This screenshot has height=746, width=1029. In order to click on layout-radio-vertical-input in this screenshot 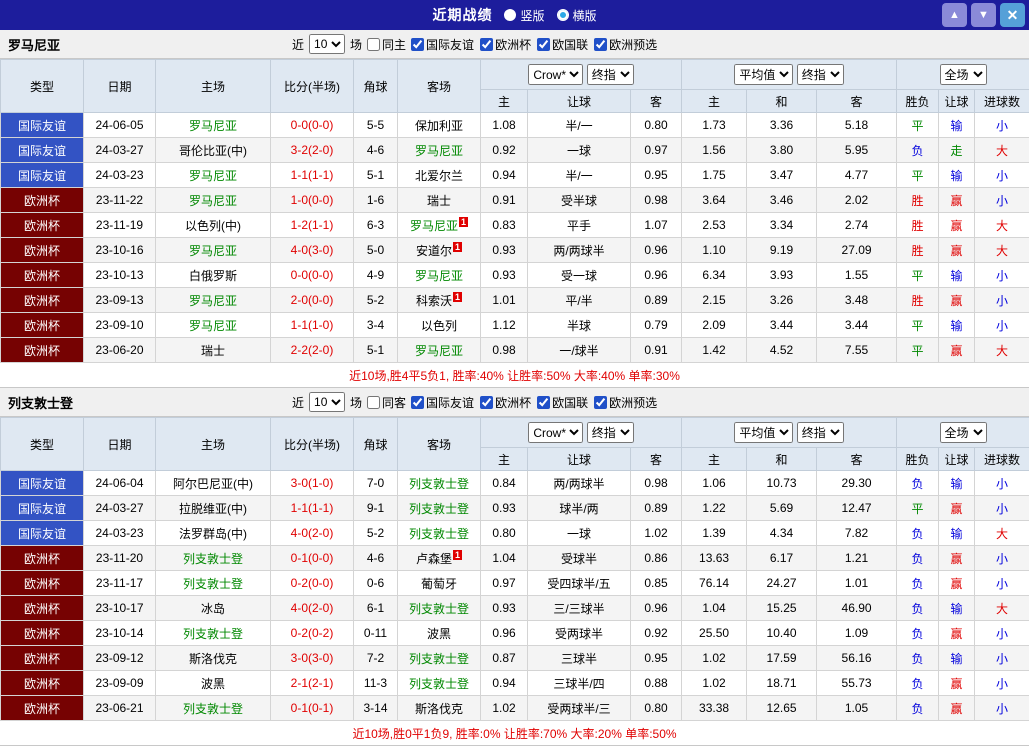, I will do `click(510, 15)`.